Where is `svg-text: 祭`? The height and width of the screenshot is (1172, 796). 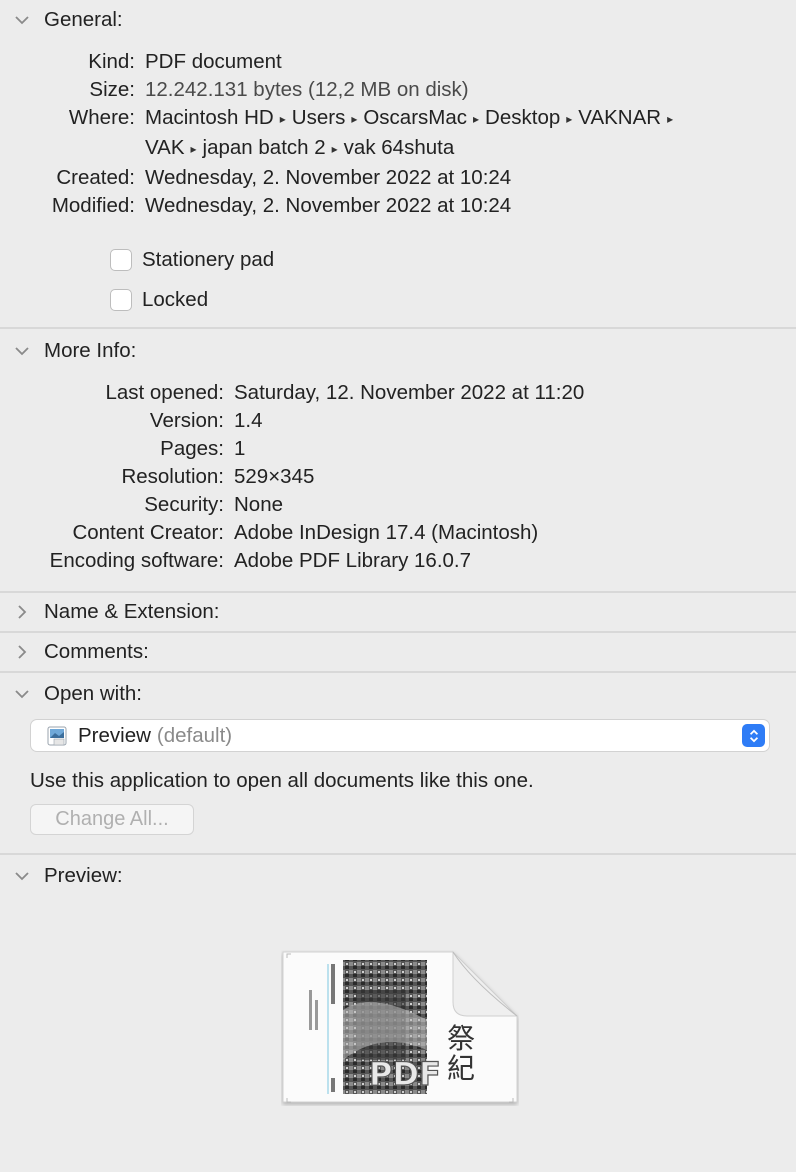
svg-text: 祭 is located at coordinates (461, 1038).